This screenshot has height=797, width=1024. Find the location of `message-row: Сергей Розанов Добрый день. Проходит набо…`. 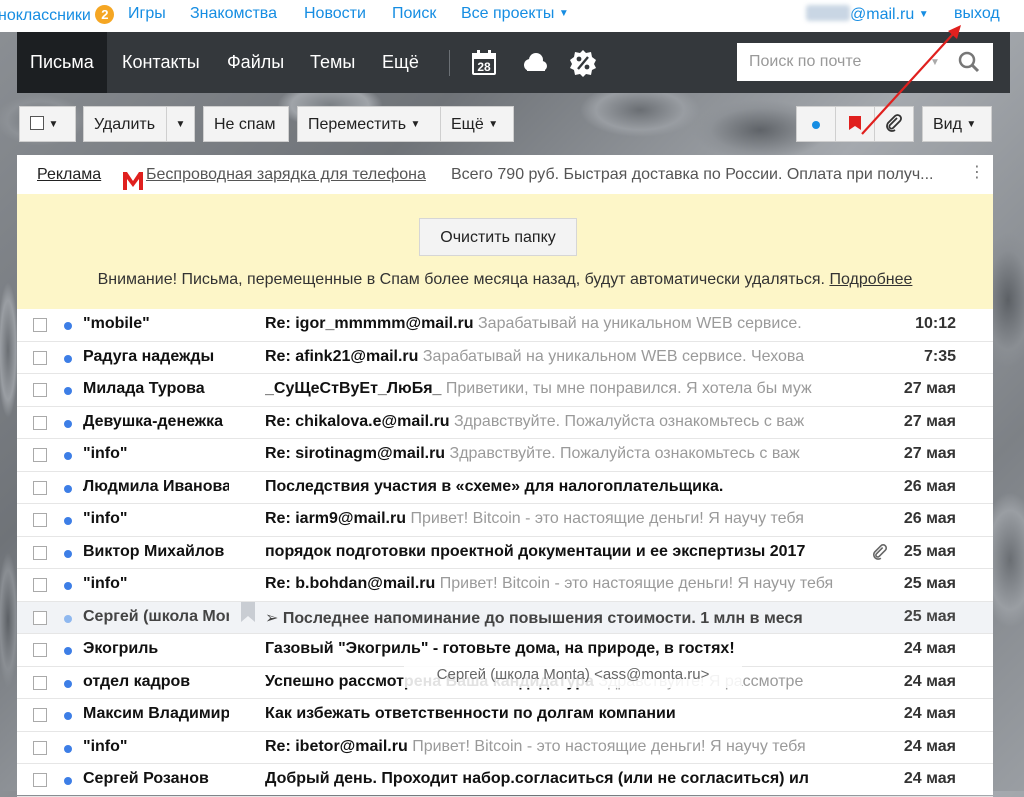

message-row: Сергей Розанов Добрый день. Проходит набо… is located at coordinates (505, 780).